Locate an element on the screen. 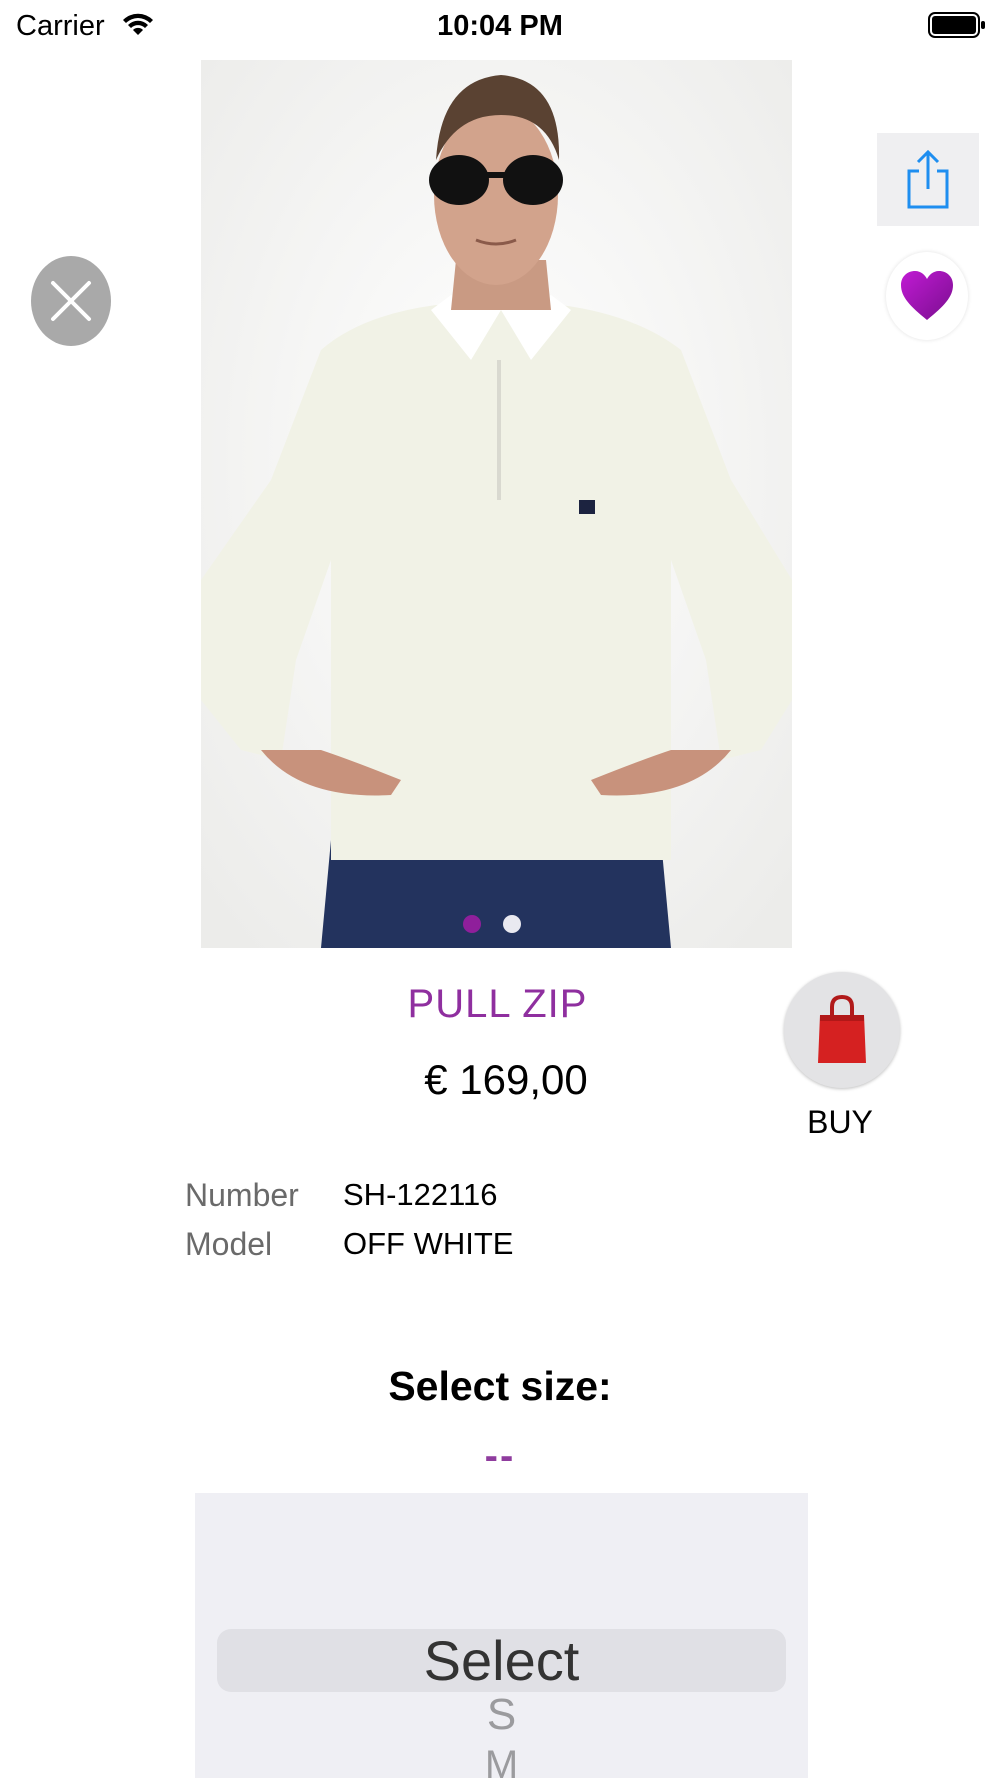 Image resolution: width=1000 pixels, height=1778 pixels. detail-value-number: SH-122116 is located at coordinates (420, 1194).